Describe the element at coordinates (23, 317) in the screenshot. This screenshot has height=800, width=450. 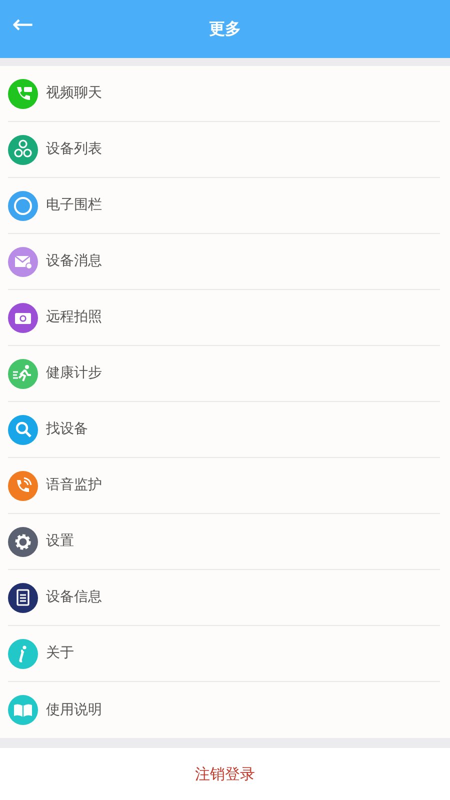
I see `camera-icon` at that location.